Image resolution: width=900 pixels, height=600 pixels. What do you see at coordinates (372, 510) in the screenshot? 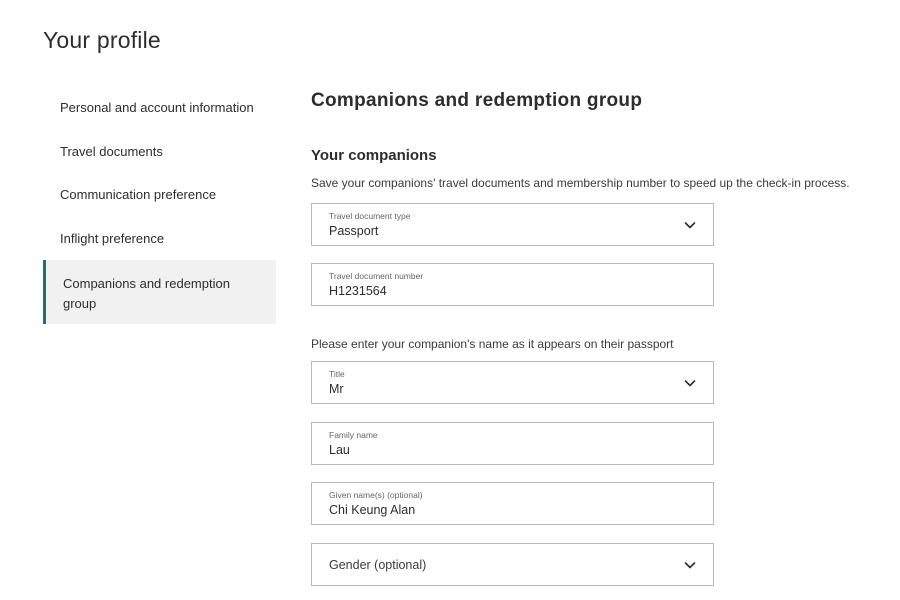
I see `given-names-value: Chi Keung Alan` at bounding box center [372, 510].